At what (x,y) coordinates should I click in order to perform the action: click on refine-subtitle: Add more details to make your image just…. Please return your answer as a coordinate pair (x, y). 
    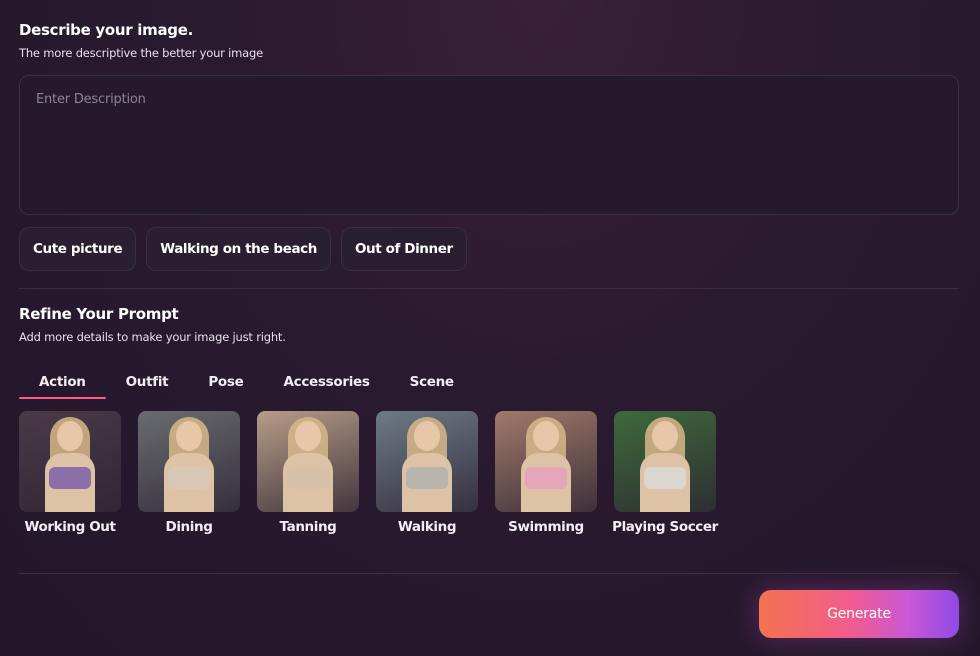
    Looking at the image, I should click on (152, 337).